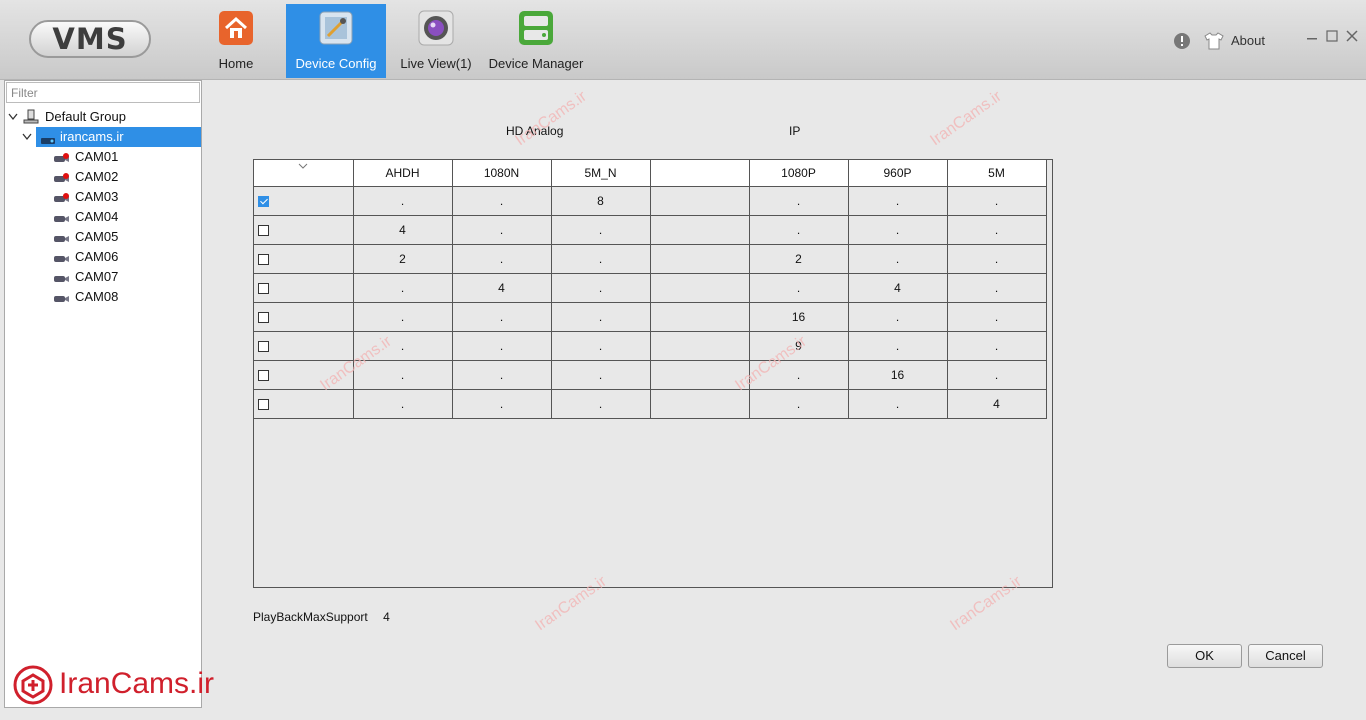  Describe the element at coordinates (1285, 656) in the screenshot. I see `cancel-button: Cancel` at that location.